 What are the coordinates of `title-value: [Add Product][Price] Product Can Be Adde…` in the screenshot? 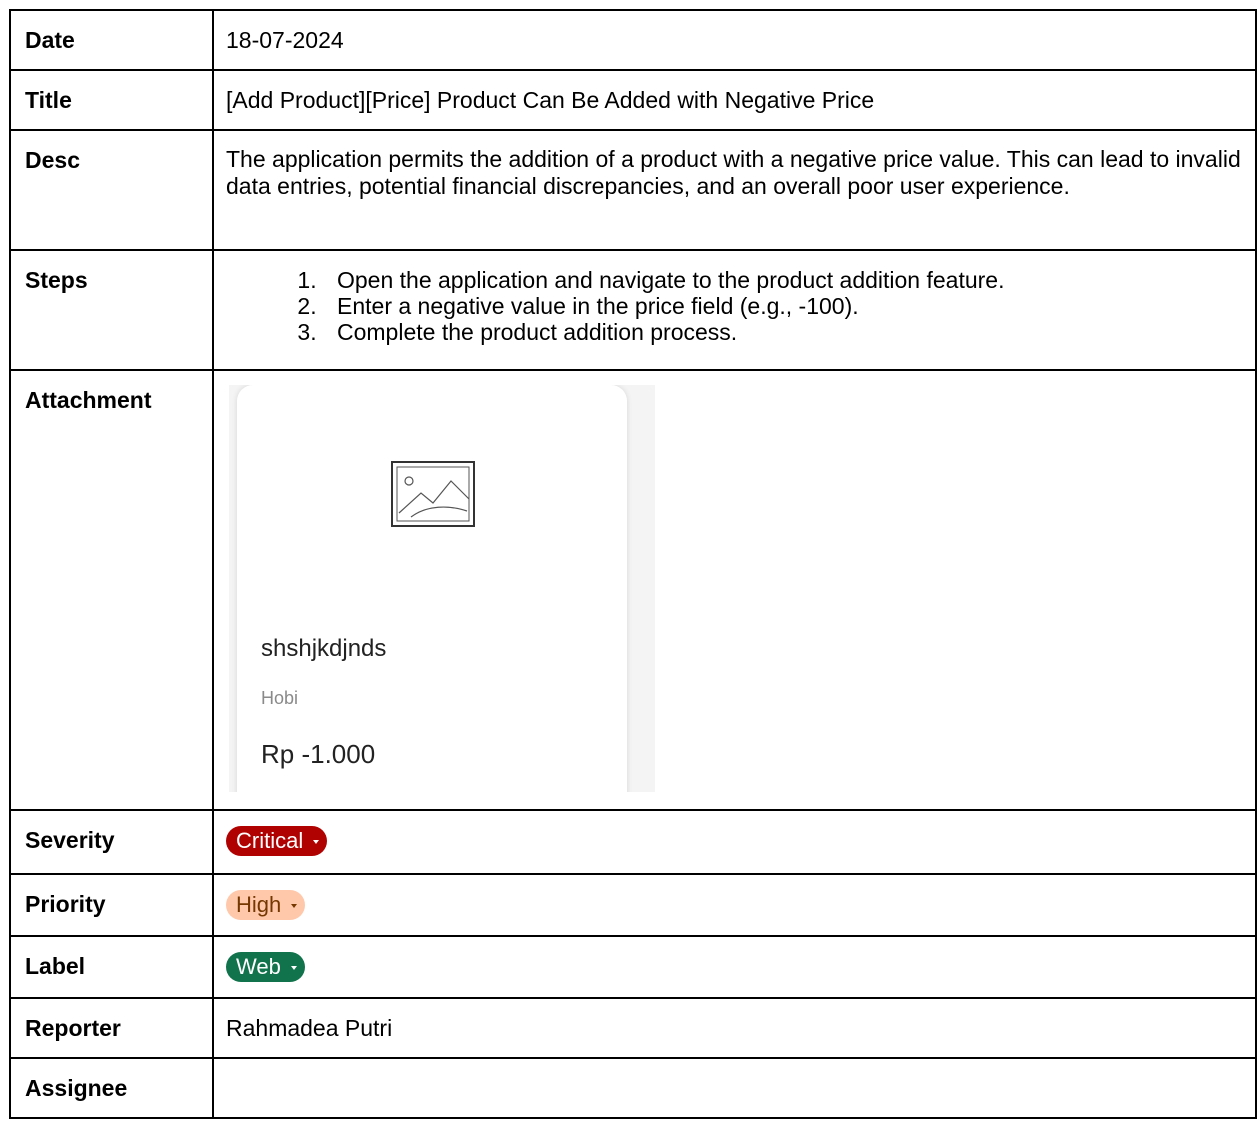 It's located at (734, 100).